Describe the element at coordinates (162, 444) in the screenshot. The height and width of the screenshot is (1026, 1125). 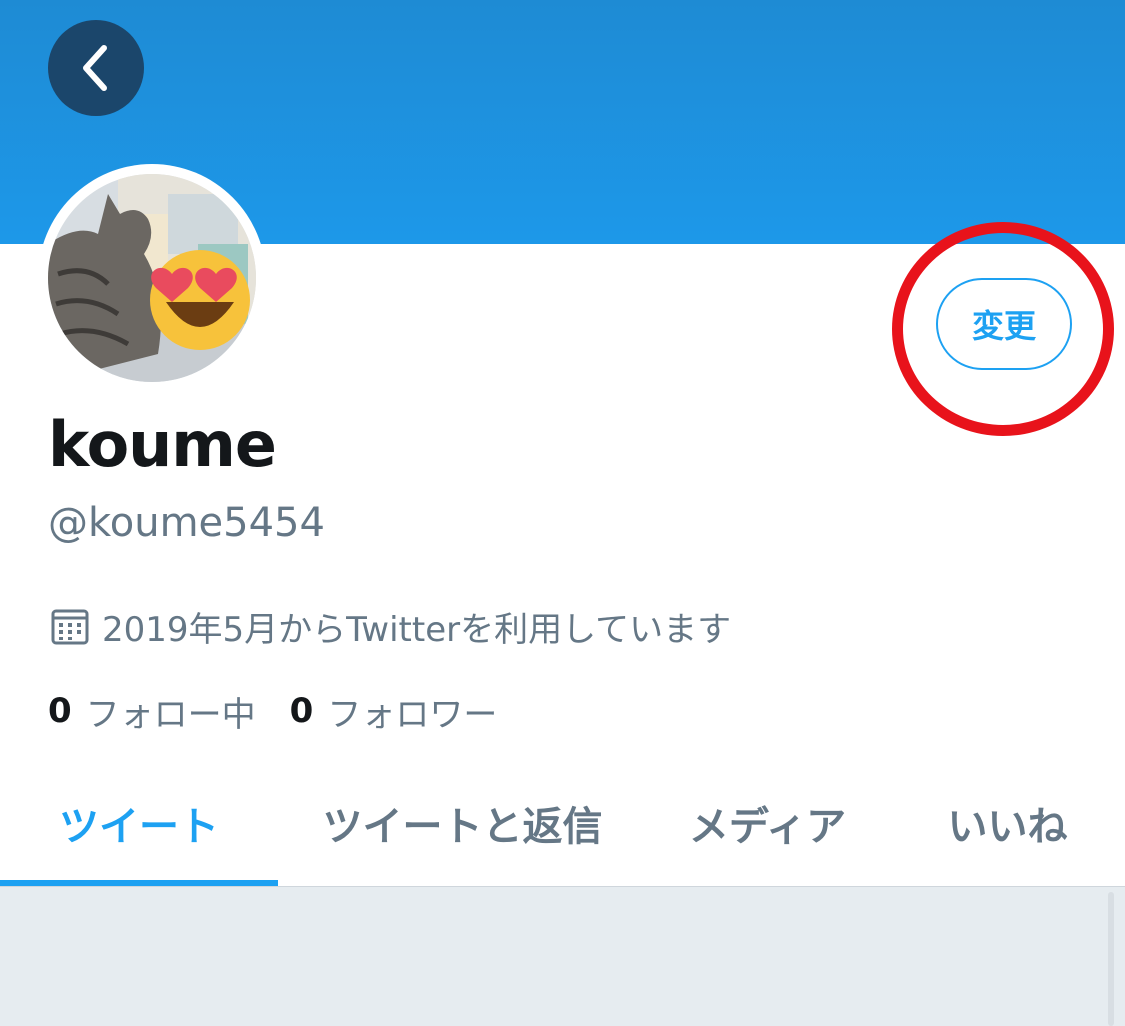
I see `display-name: koume` at that location.